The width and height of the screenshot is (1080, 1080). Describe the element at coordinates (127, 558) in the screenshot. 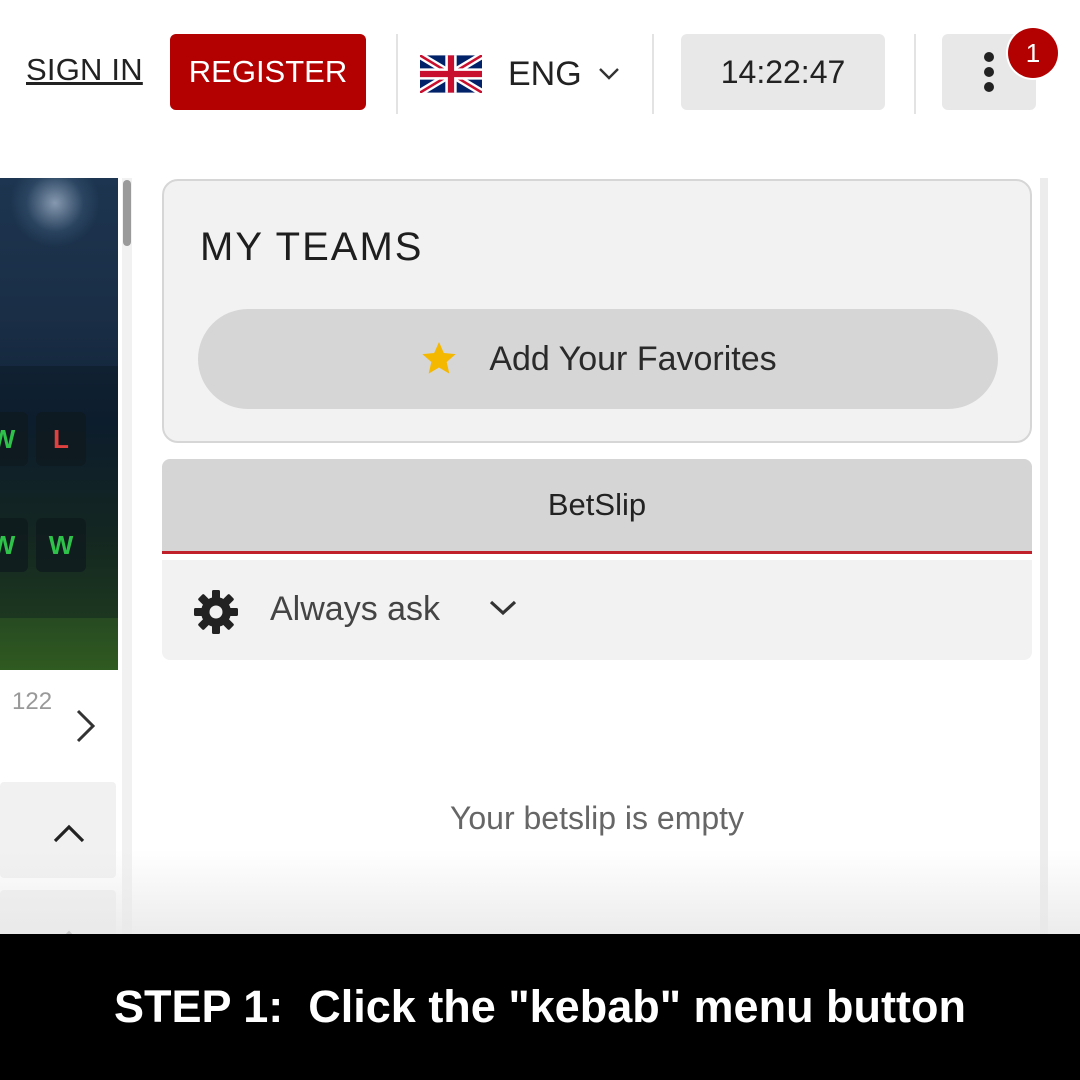

I see `left-scrollbar-track` at that location.